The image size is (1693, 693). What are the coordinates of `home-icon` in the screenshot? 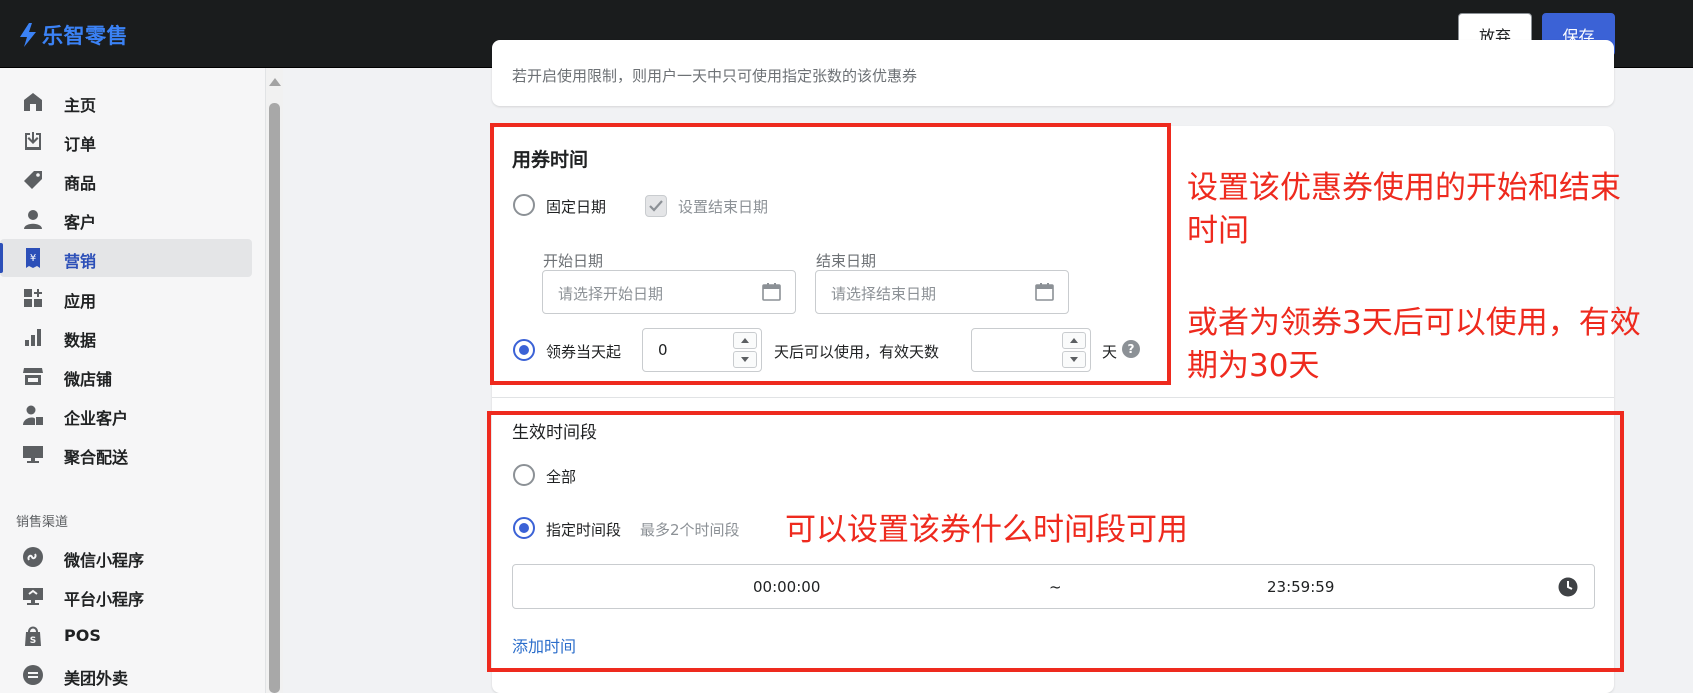 It's located at (33, 102).